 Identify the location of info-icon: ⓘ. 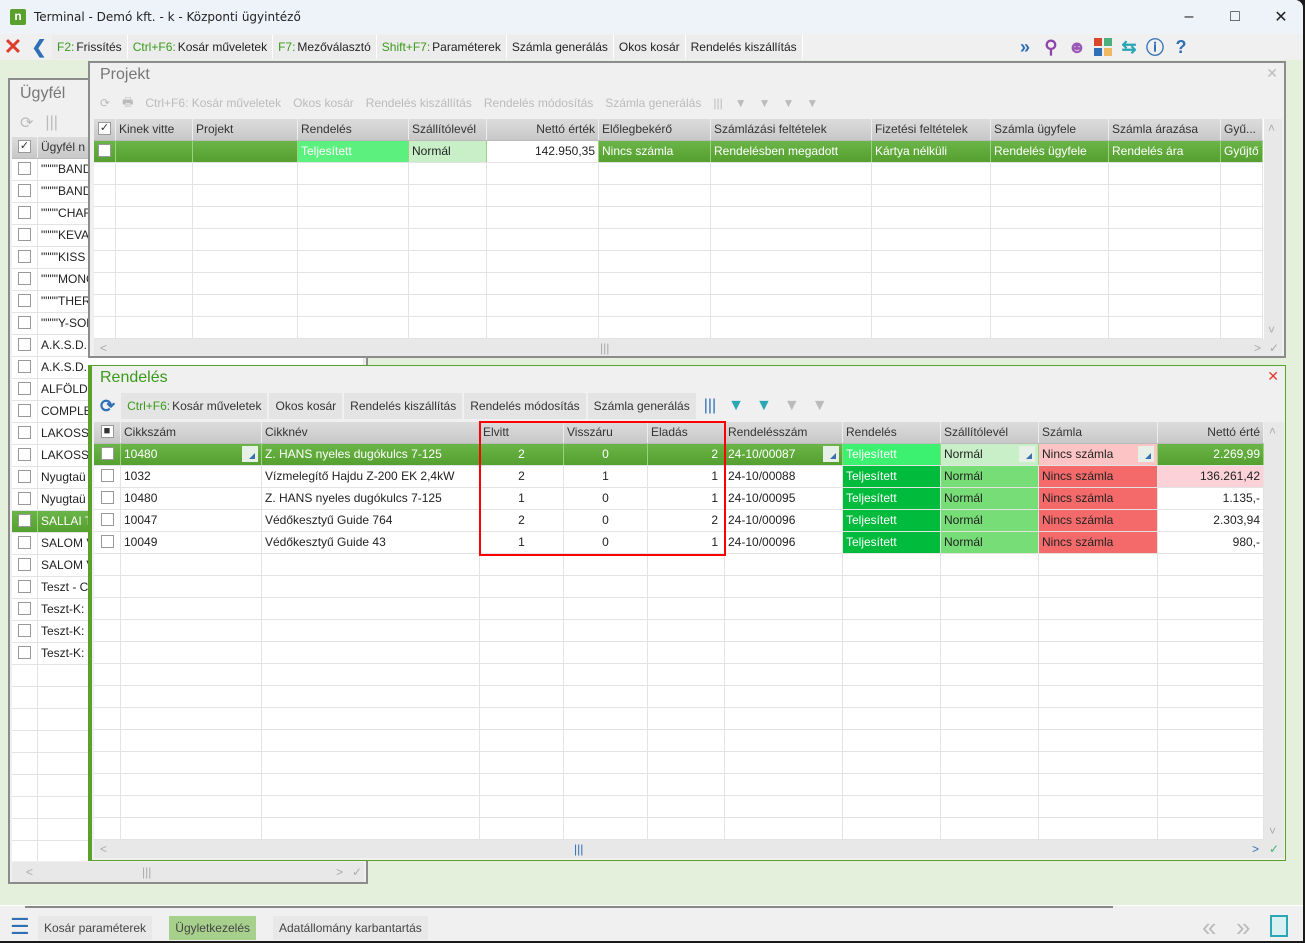
(1155, 47).